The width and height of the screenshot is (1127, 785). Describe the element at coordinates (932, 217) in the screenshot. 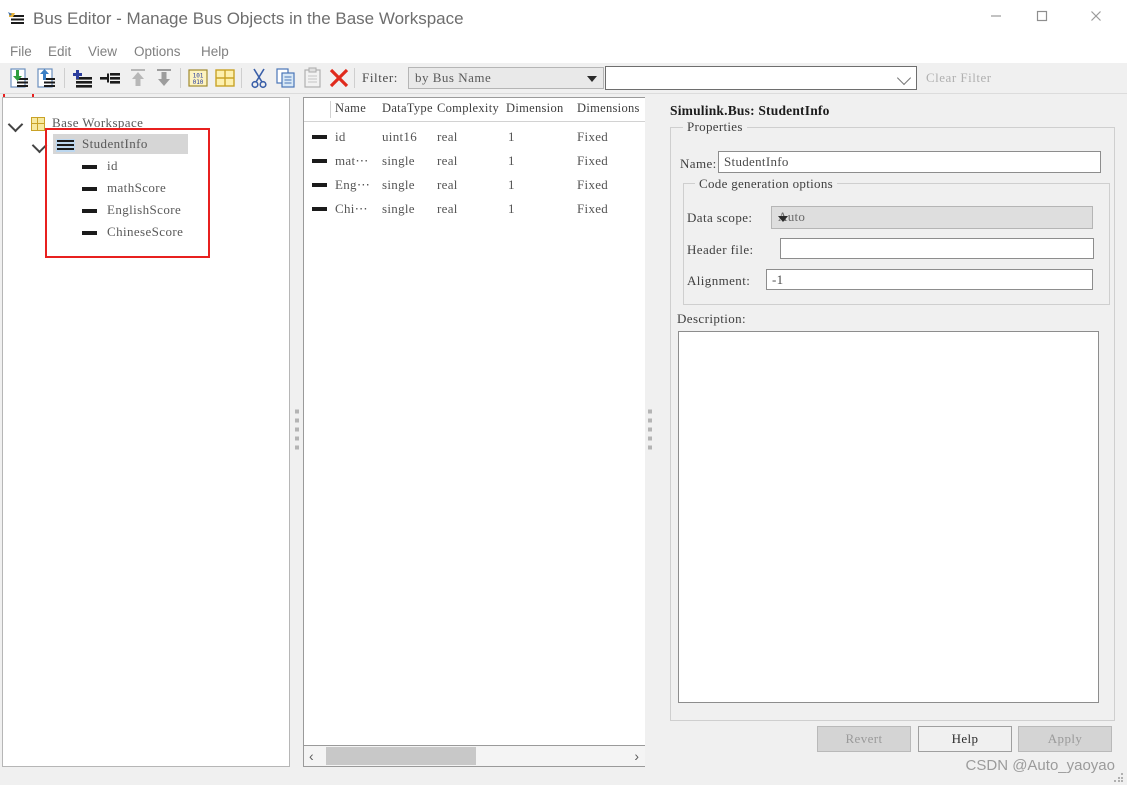

I see `data-scope-select: Auto` at that location.